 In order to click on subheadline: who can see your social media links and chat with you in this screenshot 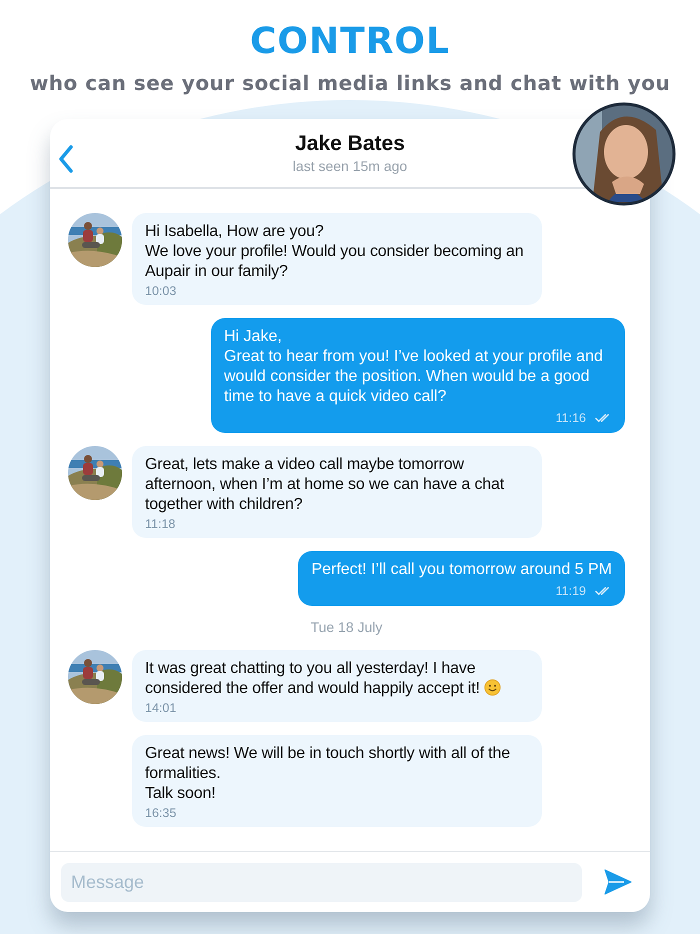, I will do `click(350, 83)`.